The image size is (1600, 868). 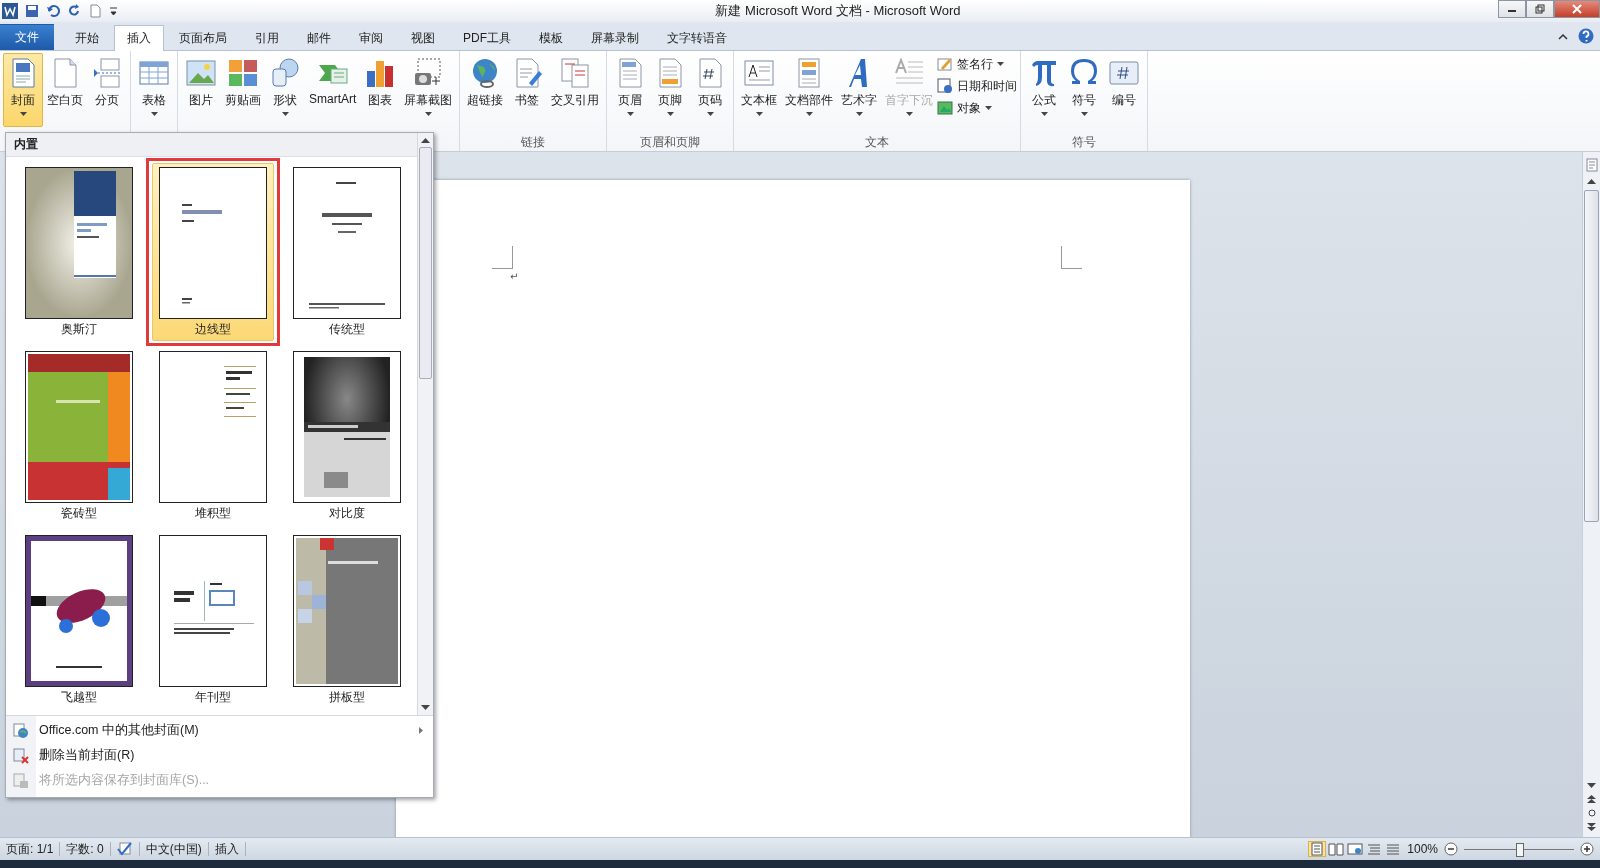 What do you see at coordinates (30, 849) in the screenshot?
I see `status-text: 页面: 1/1` at bounding box center [30, 849].